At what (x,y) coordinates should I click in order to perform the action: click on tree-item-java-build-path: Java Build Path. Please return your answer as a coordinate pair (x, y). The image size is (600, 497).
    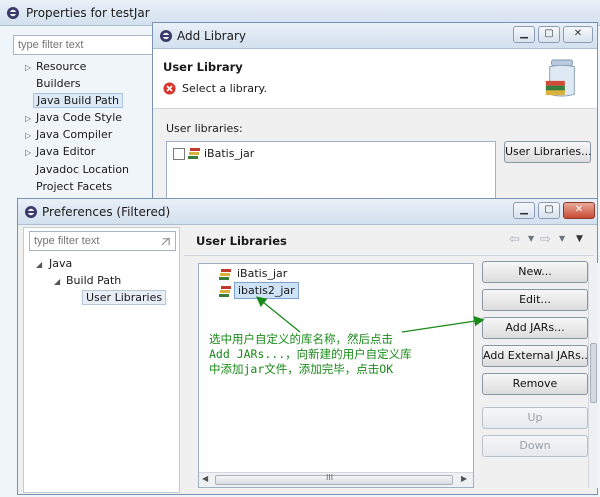
    Looking at the image, I should click on (78, 100).